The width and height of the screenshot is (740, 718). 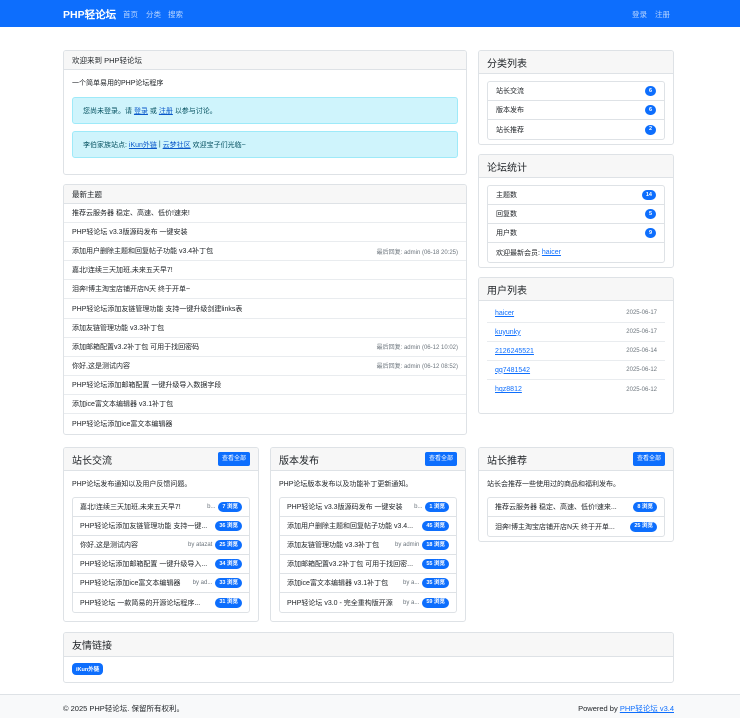 I want to click on category-name: 站长交流, so click(x=510, y=91).